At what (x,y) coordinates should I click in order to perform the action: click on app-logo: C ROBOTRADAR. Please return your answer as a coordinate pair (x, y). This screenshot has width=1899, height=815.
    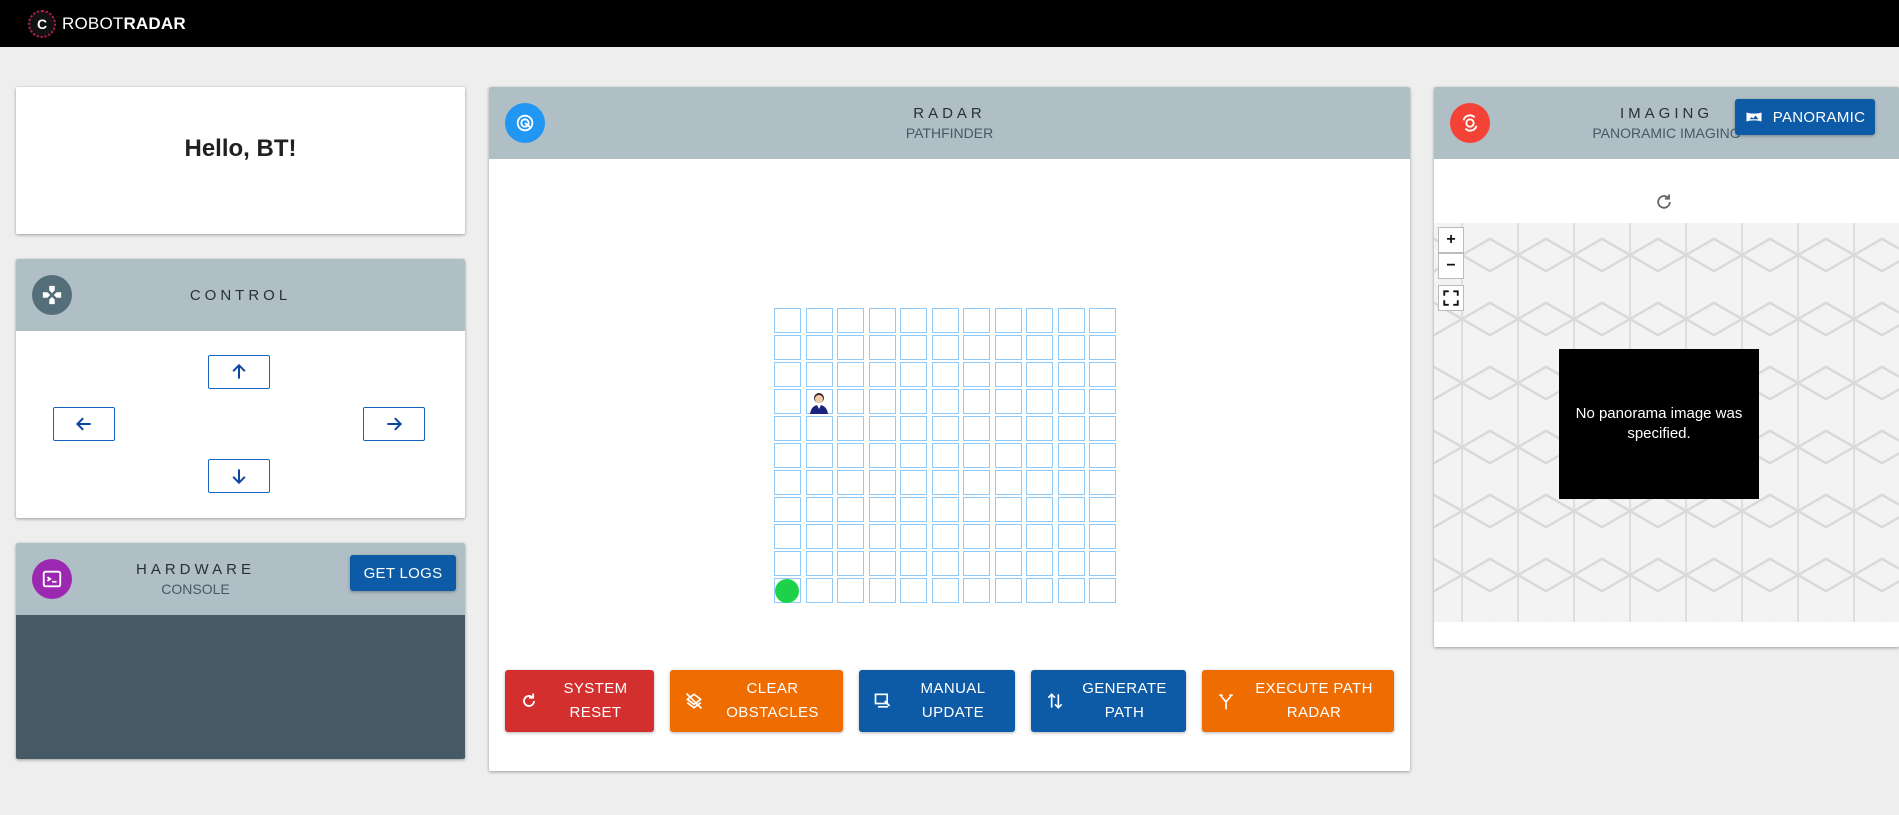
    Looking at the image, I should click on (107, 23).